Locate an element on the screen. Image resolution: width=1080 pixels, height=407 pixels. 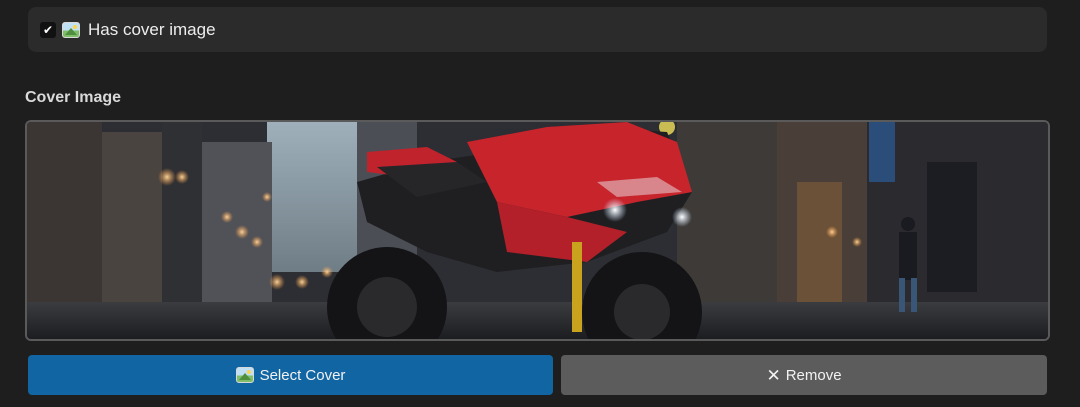
remove-cover-label: Remove is located at coordinates (813, 375).